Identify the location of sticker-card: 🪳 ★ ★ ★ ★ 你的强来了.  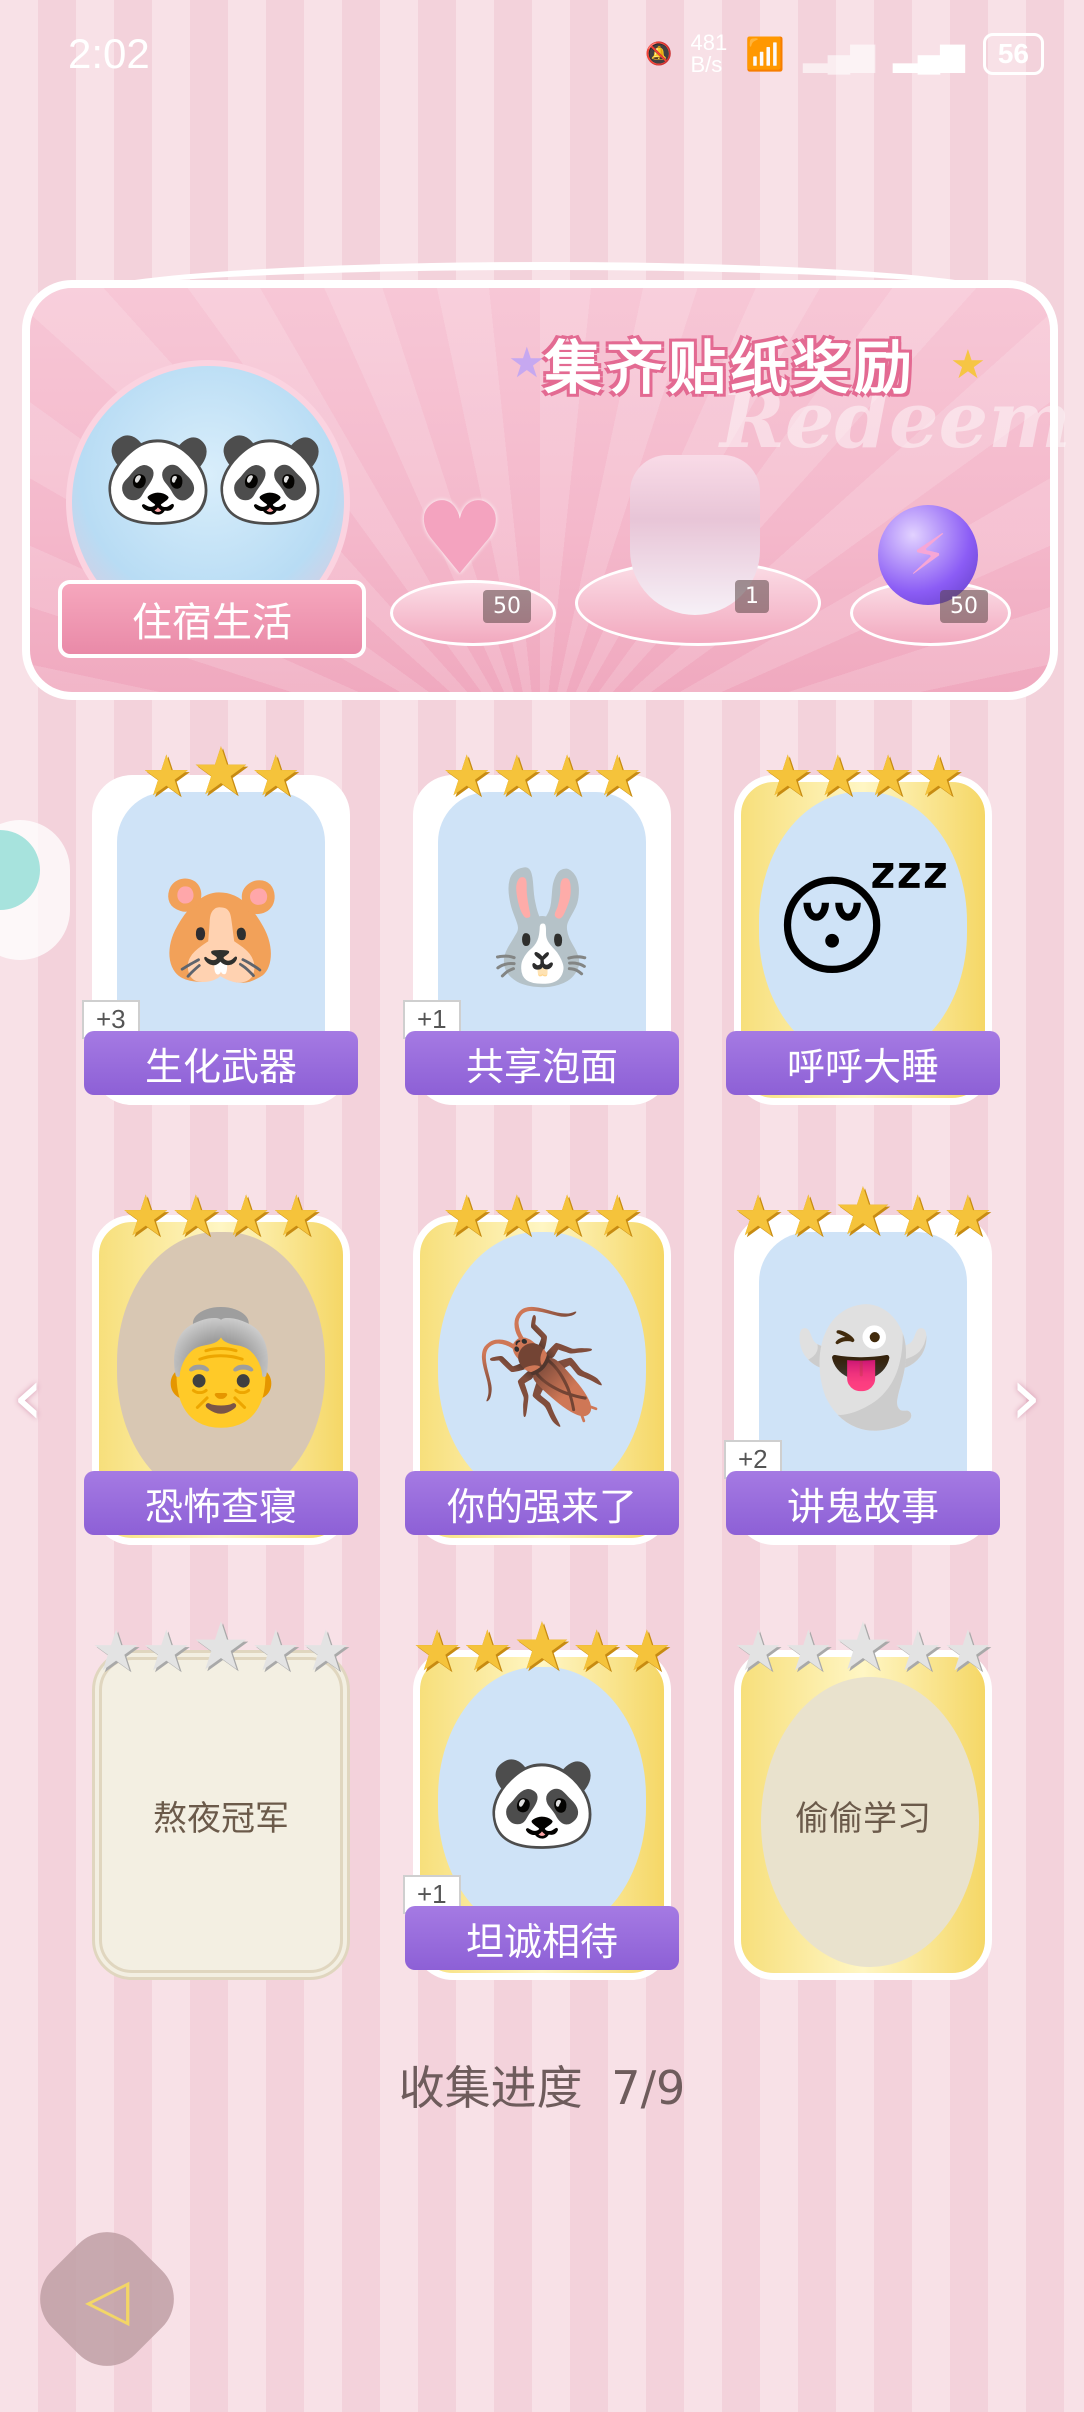
(542, 1365).